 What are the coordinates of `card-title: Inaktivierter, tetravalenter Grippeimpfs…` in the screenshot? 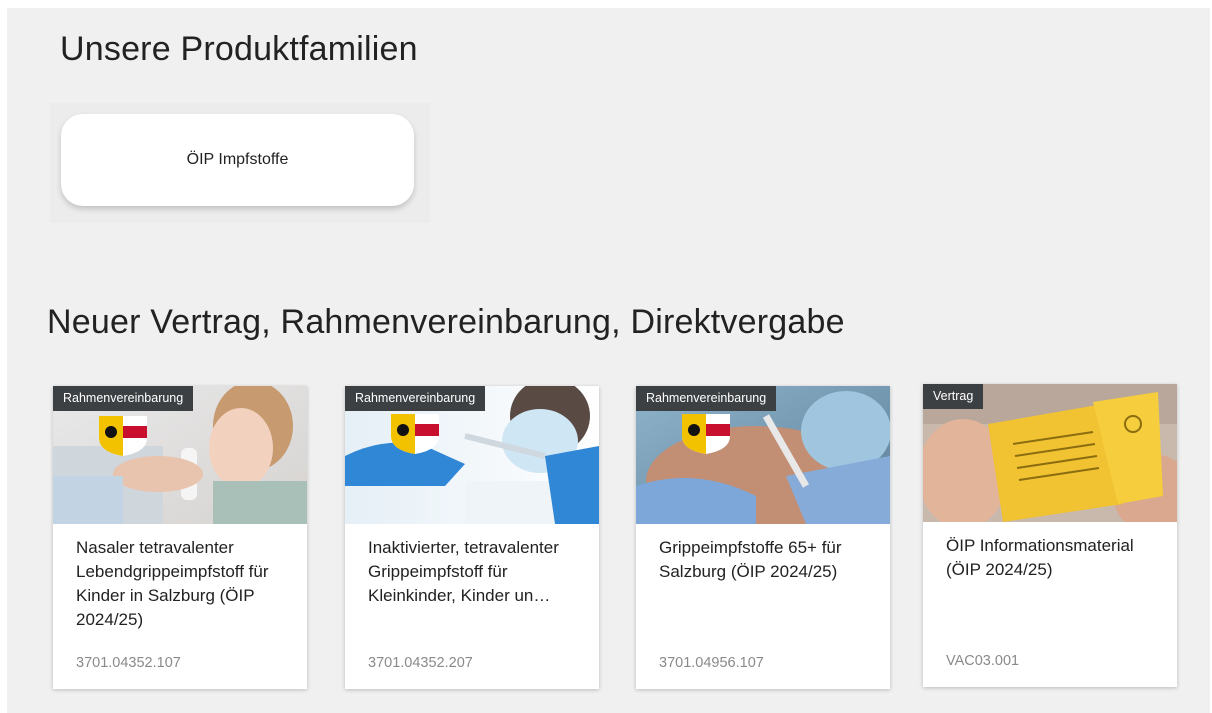 It's located at (463, 571).